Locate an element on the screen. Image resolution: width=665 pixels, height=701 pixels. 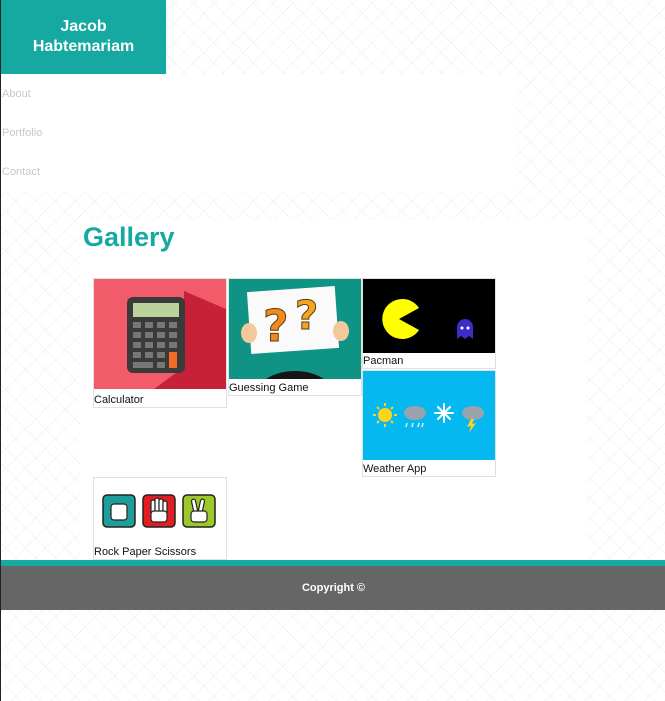
hand-signs-icon is located at coordinates (160, 511).